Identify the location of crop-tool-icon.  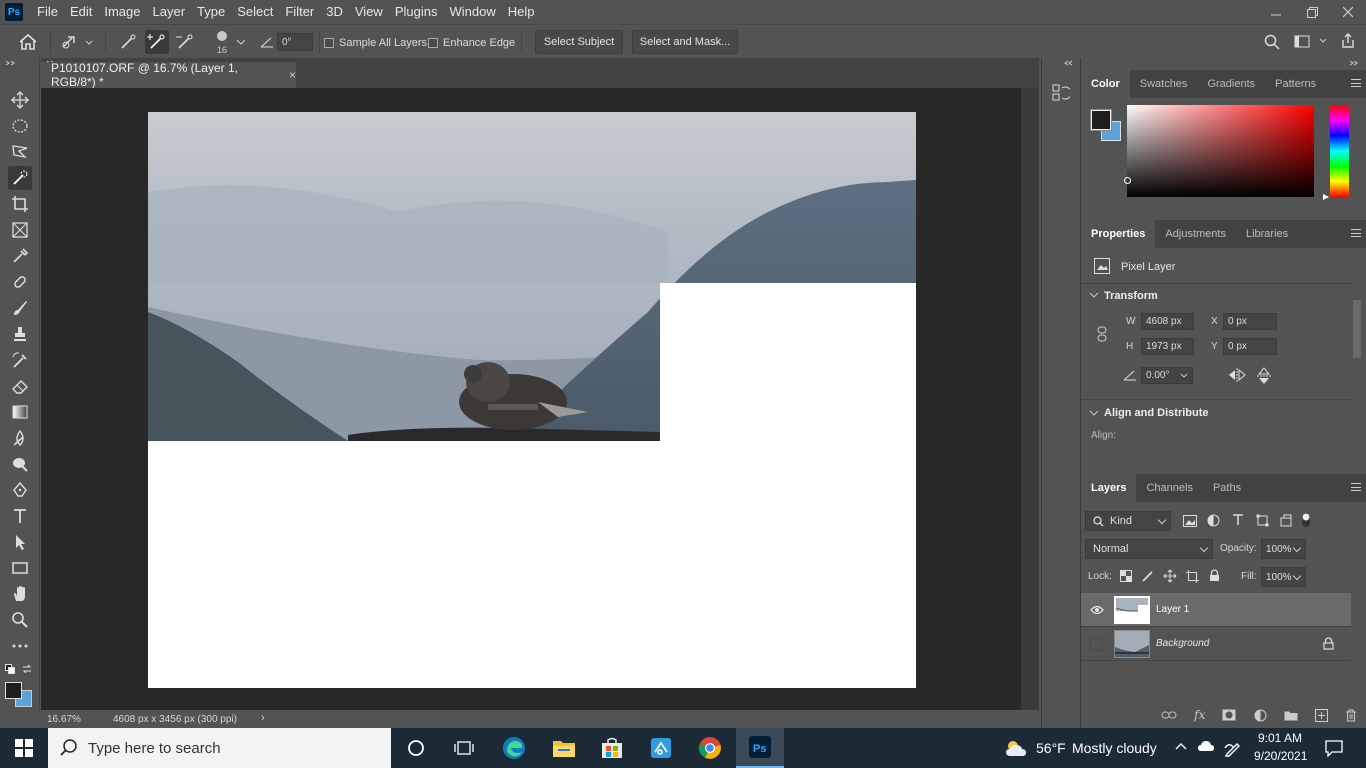
(20, 204).